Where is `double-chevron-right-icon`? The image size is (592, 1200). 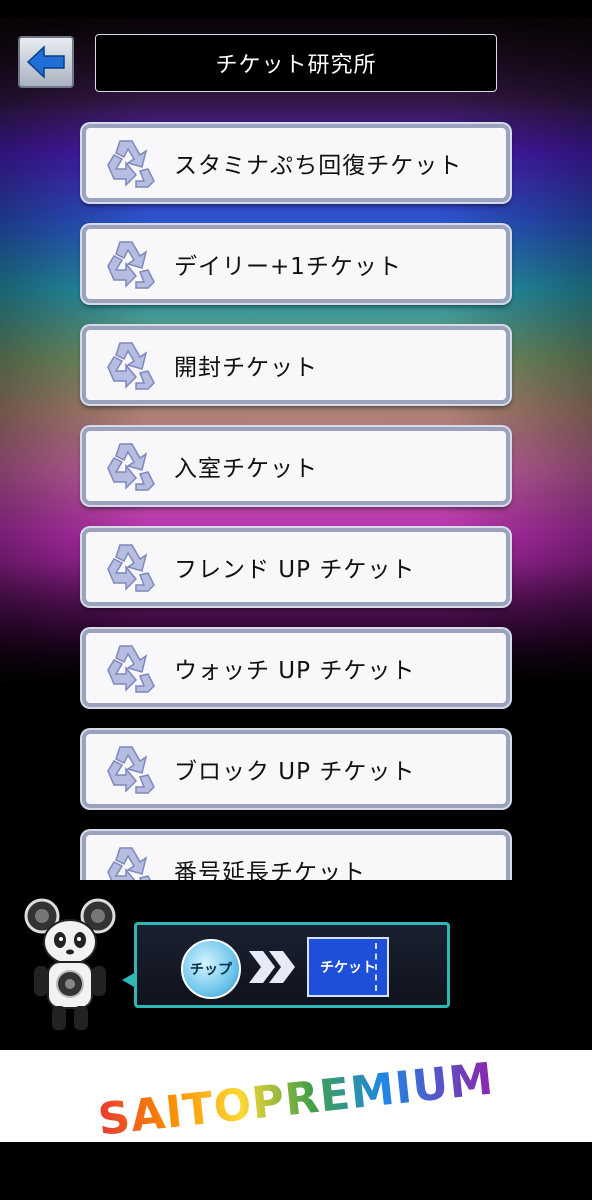
double-chevron-right-icon is located at coordinates (272, 967).